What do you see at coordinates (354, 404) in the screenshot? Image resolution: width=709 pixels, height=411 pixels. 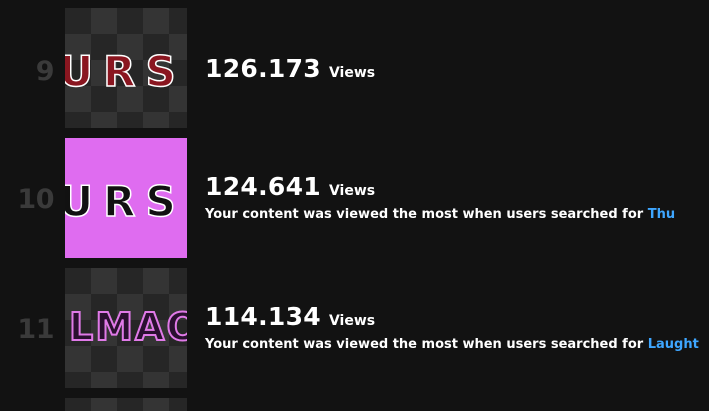 I see `list-item` at bounding box center [354, 404].